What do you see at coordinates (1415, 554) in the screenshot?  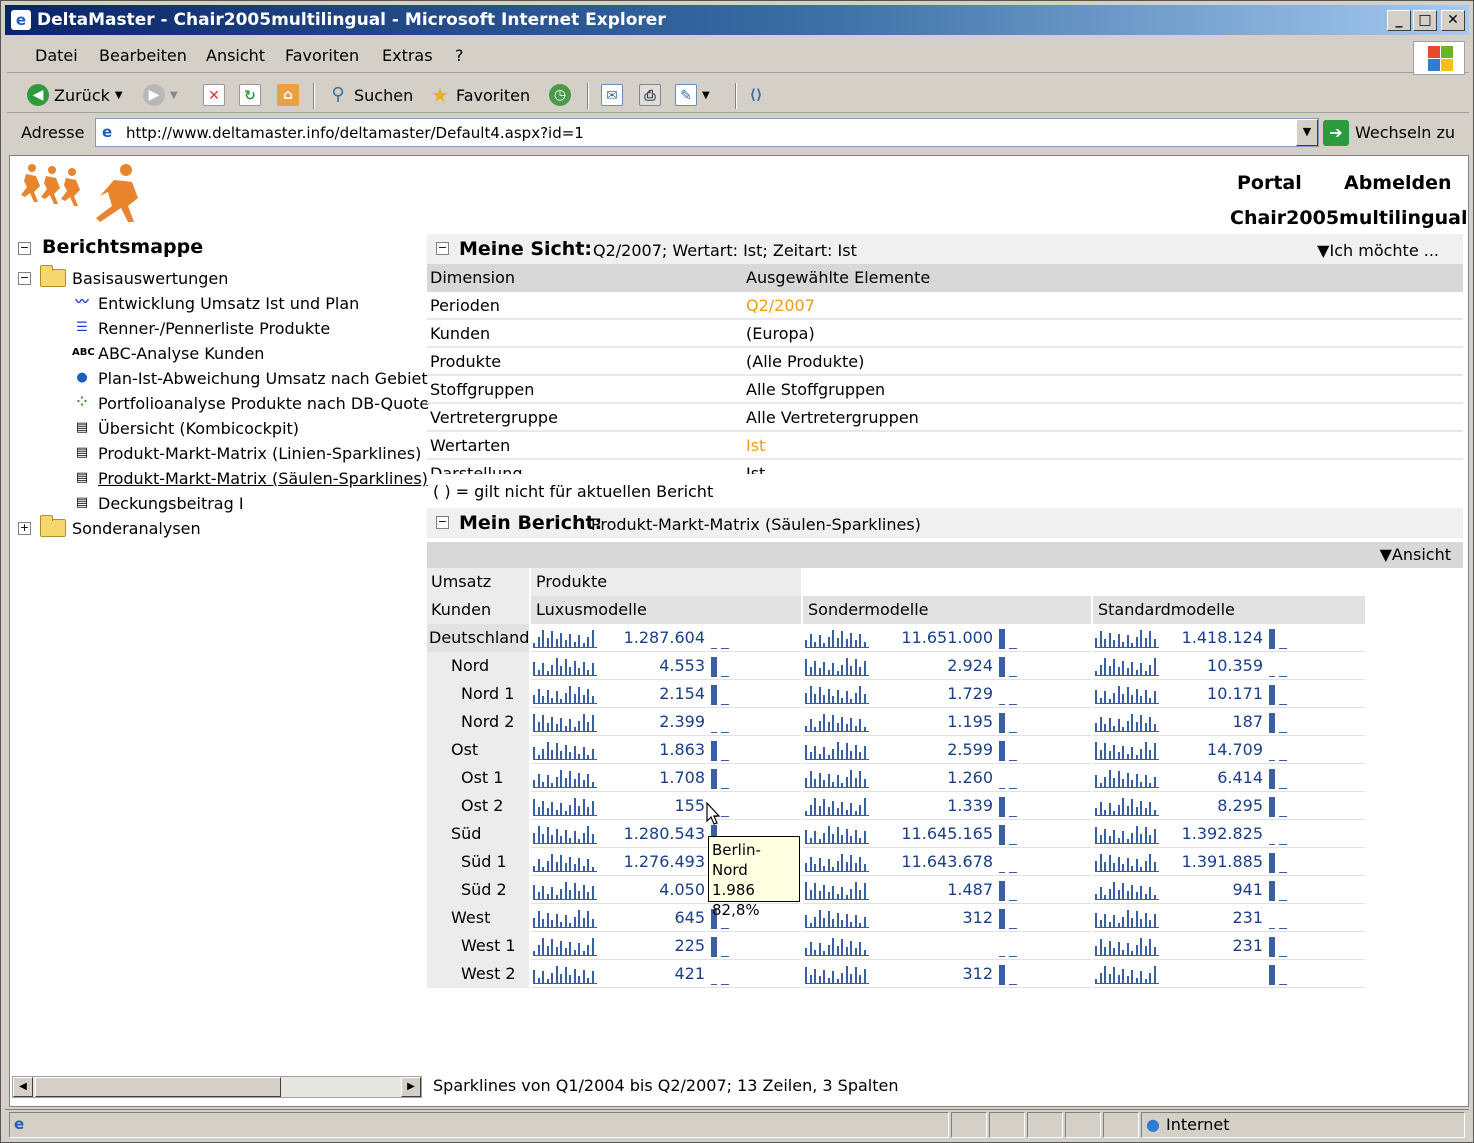 I see `view-menu: ▼Ansicht` at bounding box center [1415, 554].